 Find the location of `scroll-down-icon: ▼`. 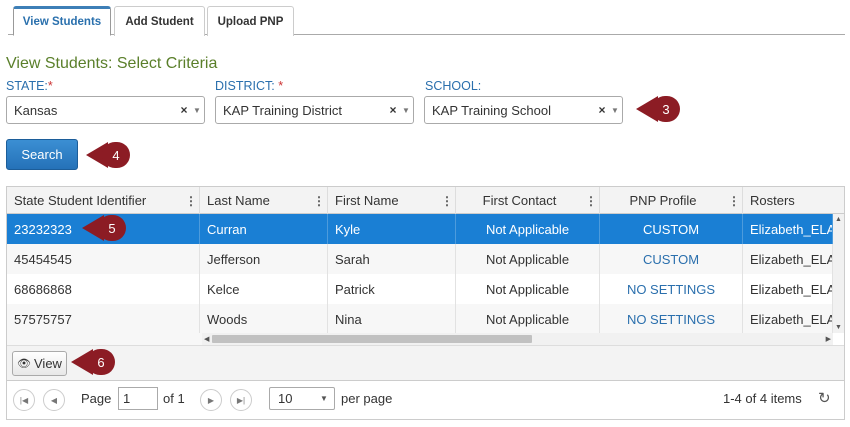

scroll-down-icon: ▼ is located at coordinates (838, 327).